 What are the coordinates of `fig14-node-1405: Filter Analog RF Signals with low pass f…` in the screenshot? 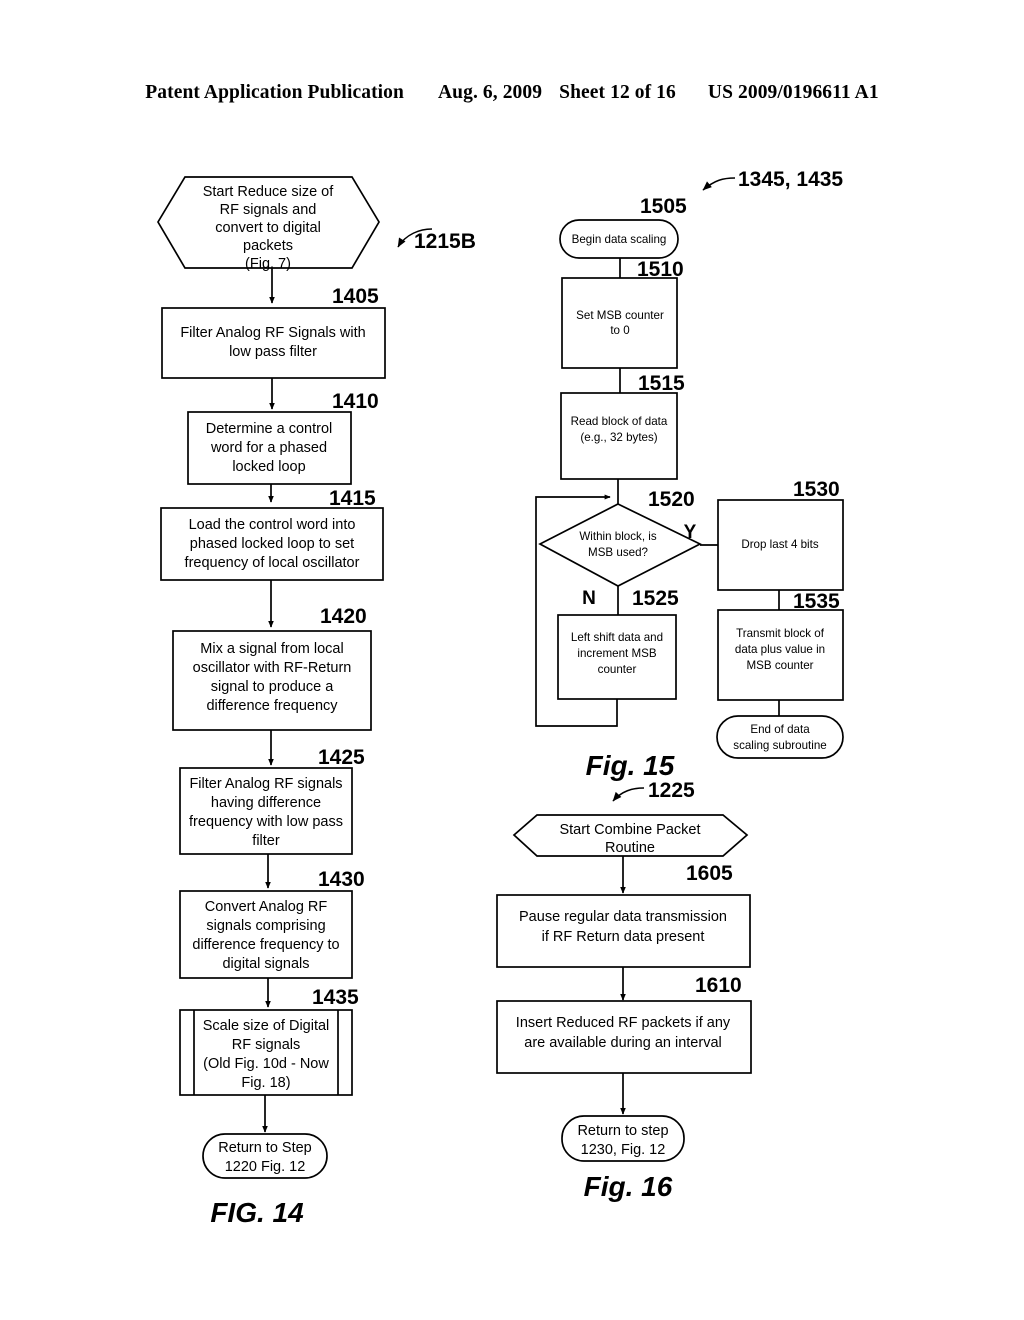 It's located at (273, 343).